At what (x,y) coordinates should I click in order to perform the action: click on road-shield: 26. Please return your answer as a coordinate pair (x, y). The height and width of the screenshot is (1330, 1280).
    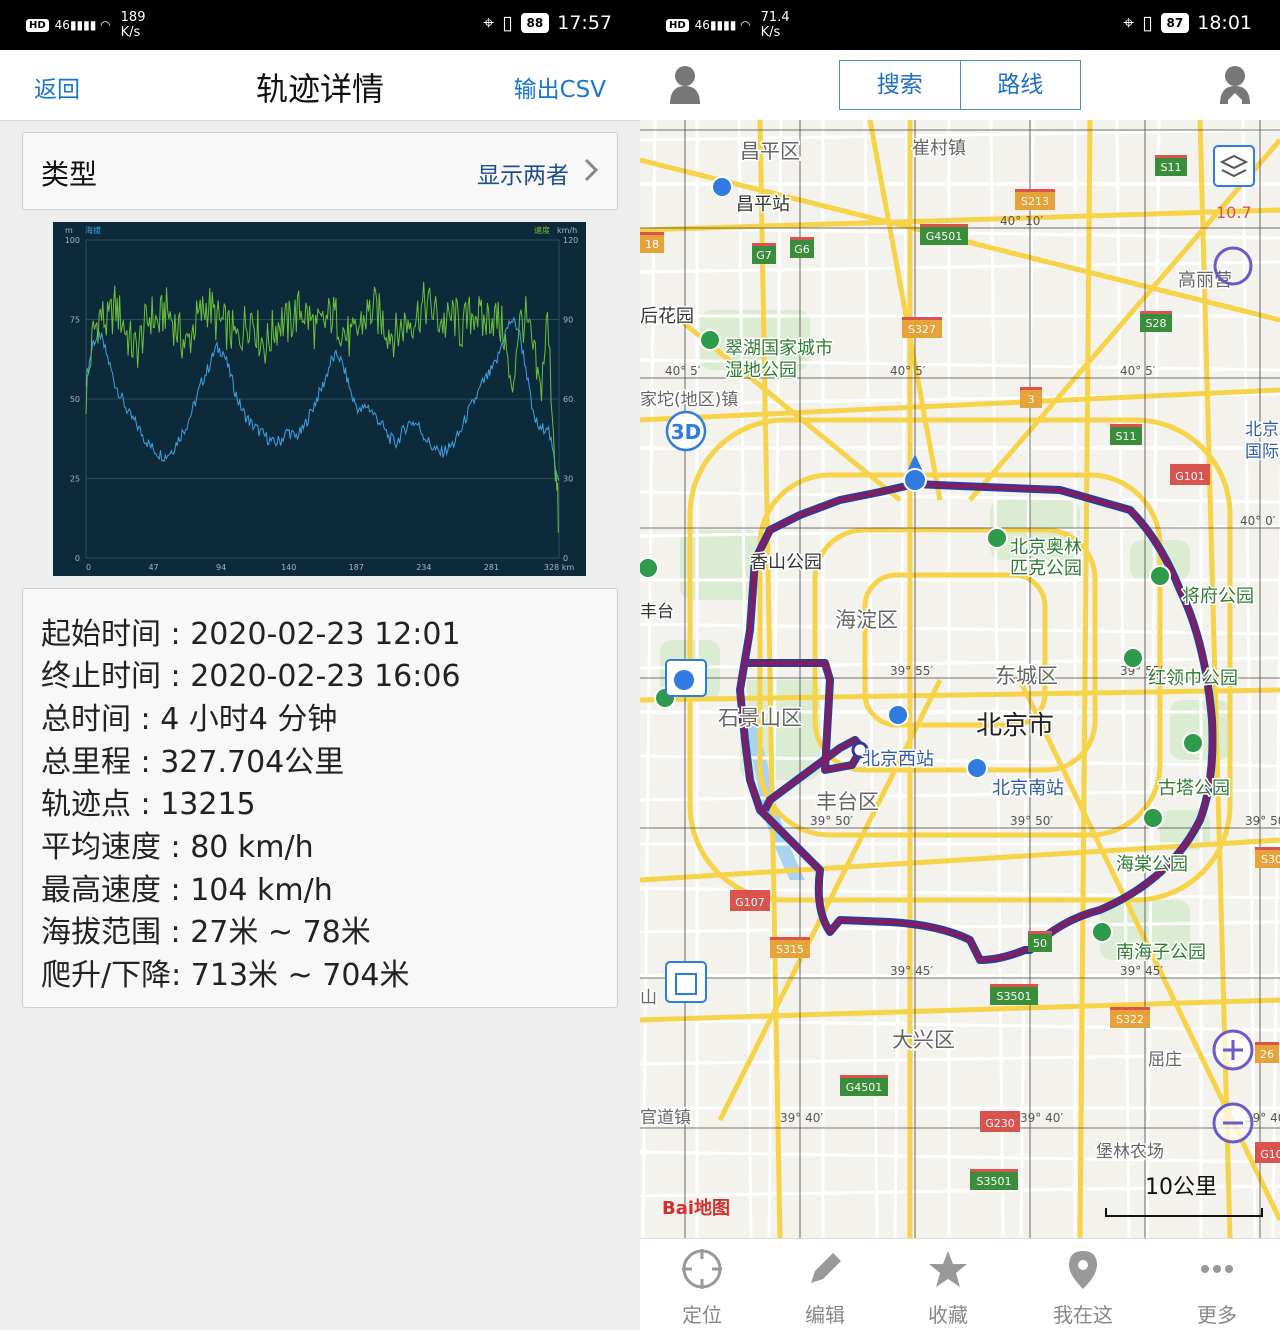
    Looking at the image, I should click on (1267, 1052).